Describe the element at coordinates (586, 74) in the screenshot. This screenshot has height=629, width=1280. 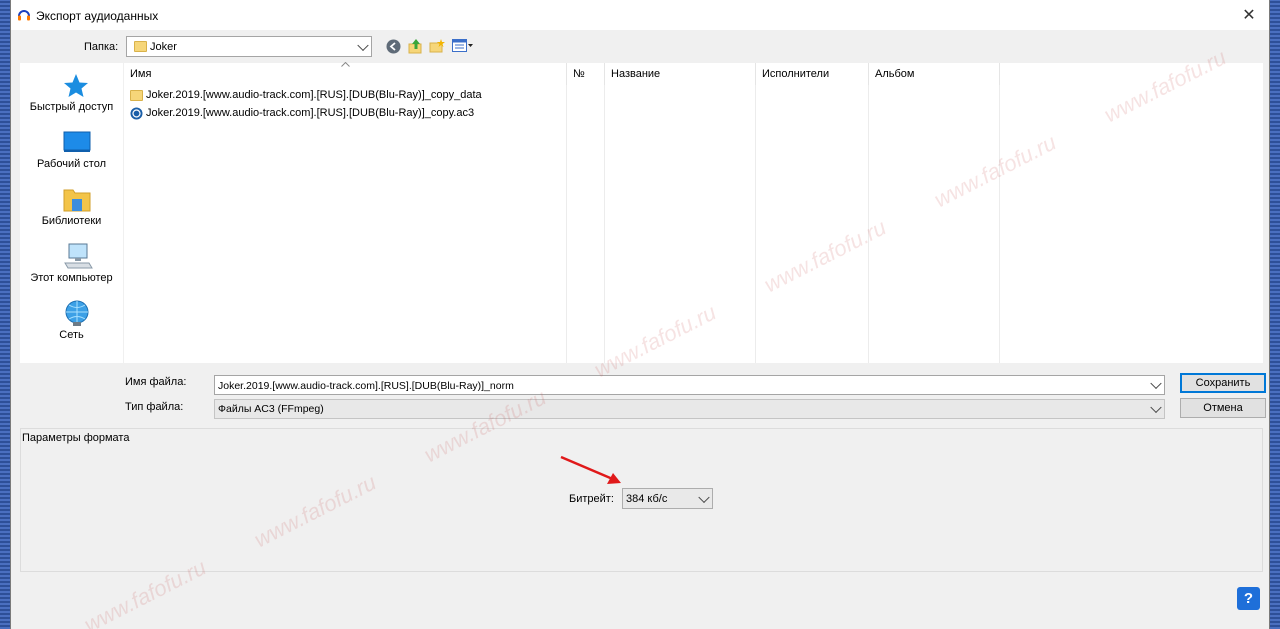
I see `column-header-number: №` at that location.